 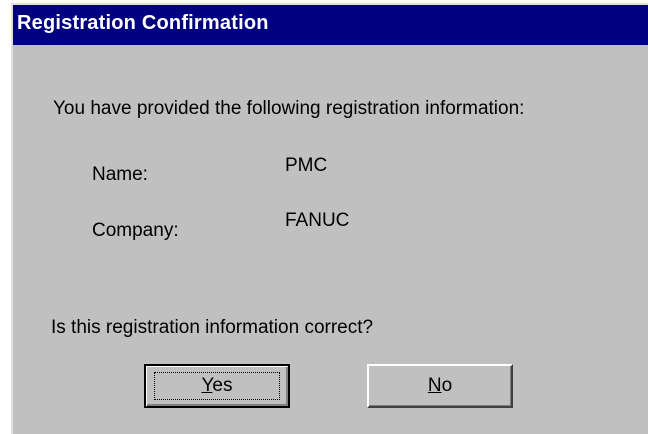 What do you see at coordinates (447, 385) in the screenshot?
I see `no-label-rest: o` at bounding box center [447, 385].